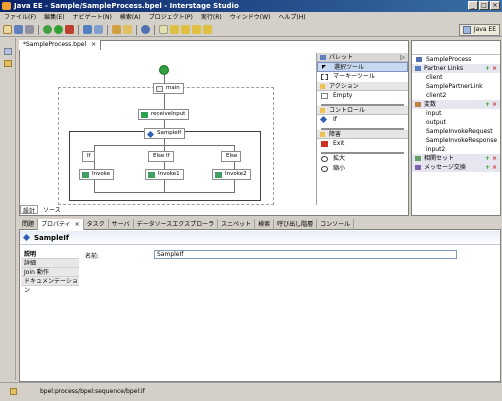 The image size is (502, 401). I want to click on fast-view-icon, so click(13, 391).